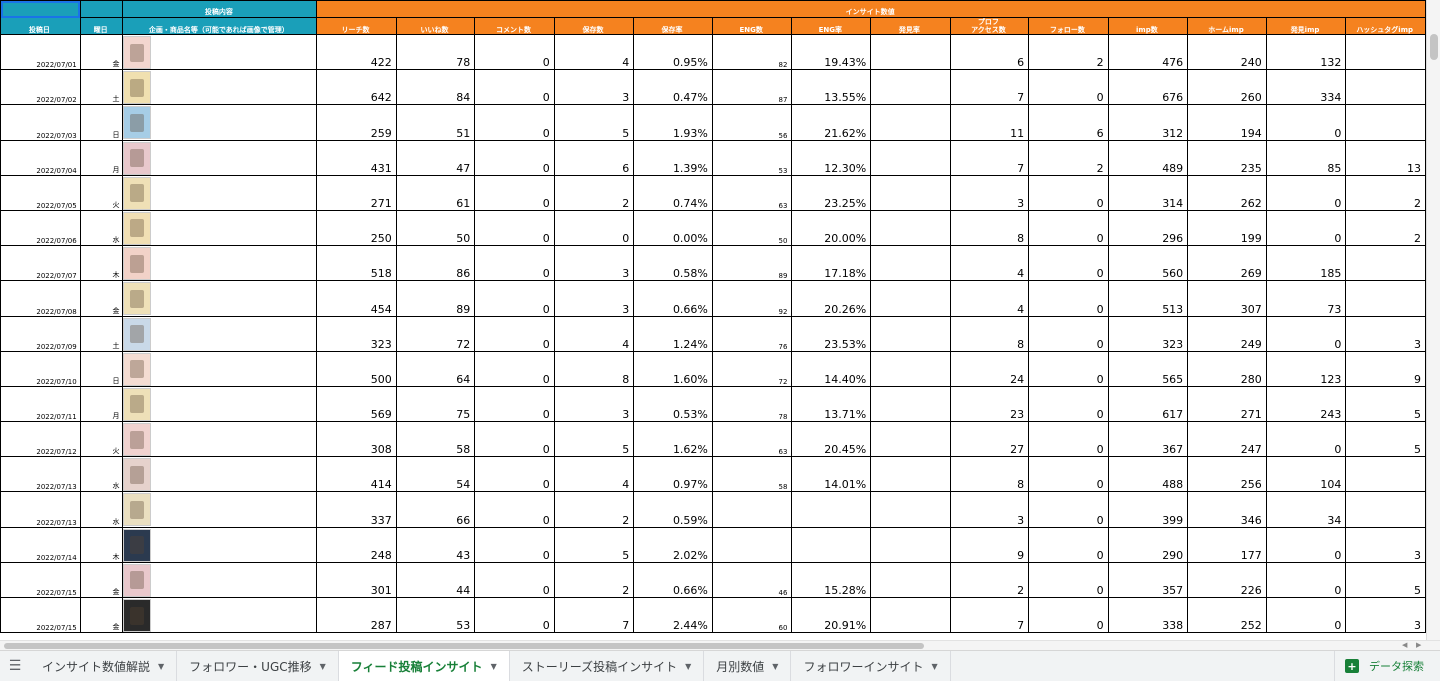  Describe the element at coordinates (435, 439) in the screenshot. I see `cell-likes: 58` at that location.